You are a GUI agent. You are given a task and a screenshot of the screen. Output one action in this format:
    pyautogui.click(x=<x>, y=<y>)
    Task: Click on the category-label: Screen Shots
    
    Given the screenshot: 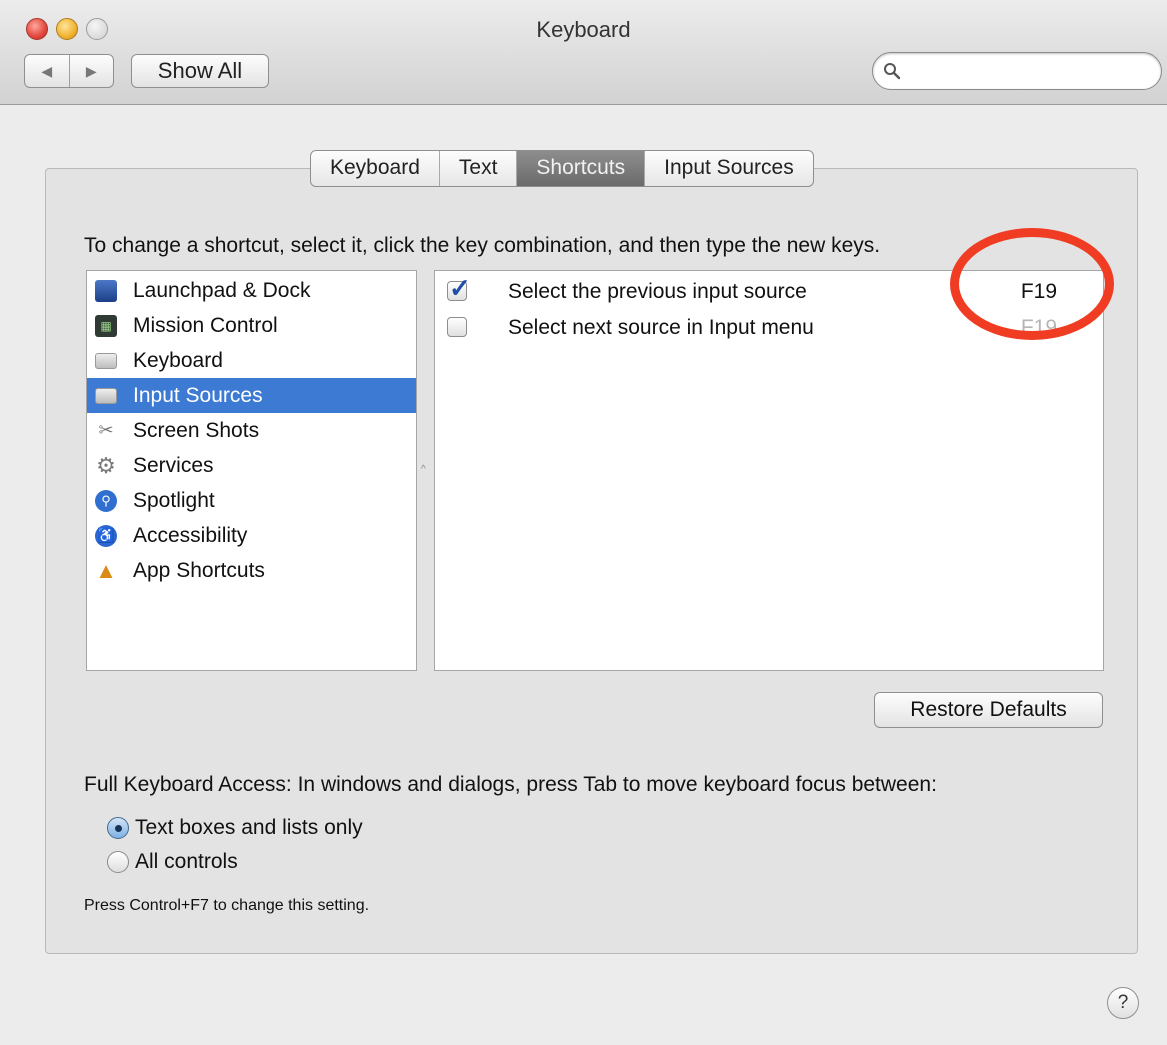 What is the action you would take?
    pyautogui.click(x=196, y=430)
    